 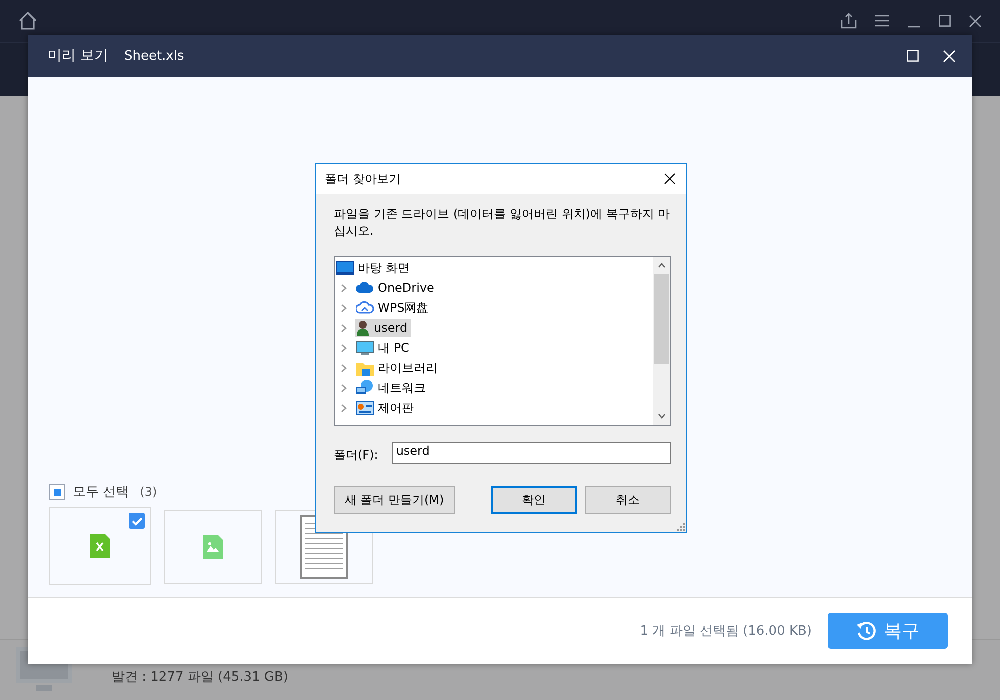 I want to click on tree-item: 네트워크, so click(x=392, y=388).